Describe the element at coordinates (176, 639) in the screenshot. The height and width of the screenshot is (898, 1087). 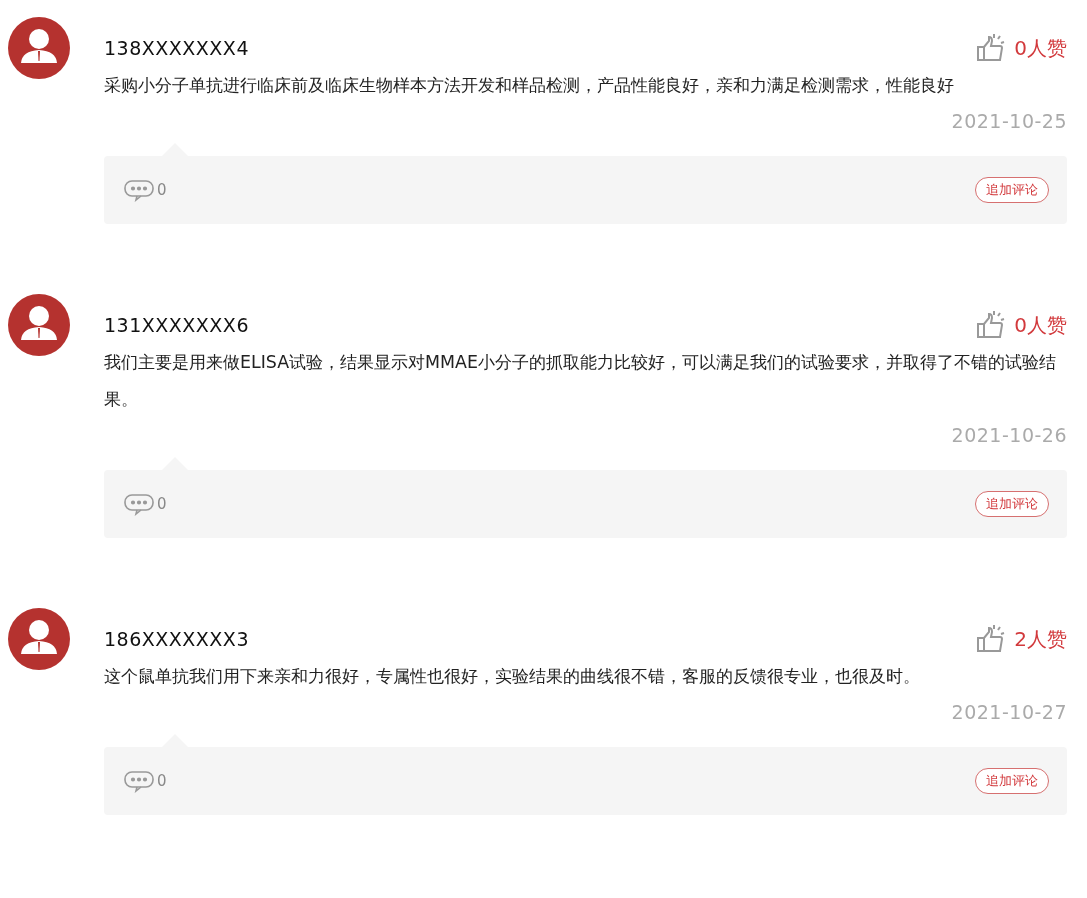
I see `username: 186XXXXXXX3` at that location.